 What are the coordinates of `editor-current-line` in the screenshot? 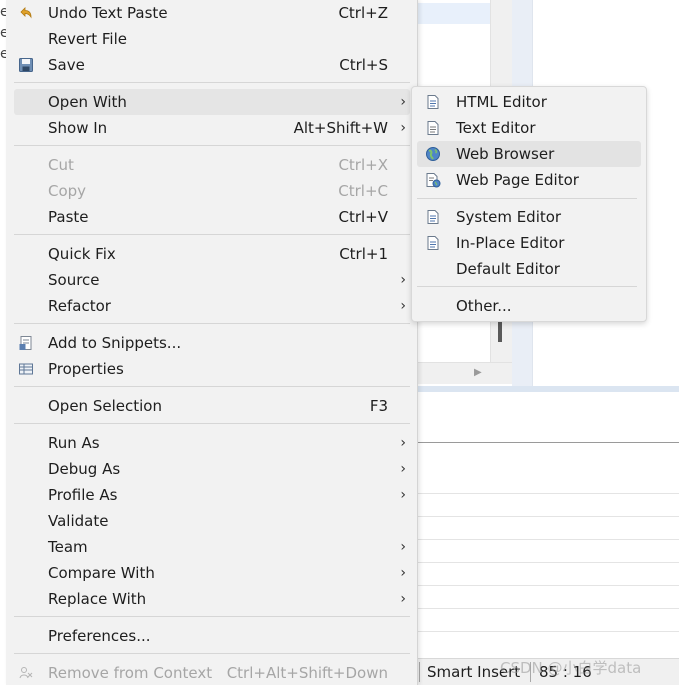 It's located at (450, 13).